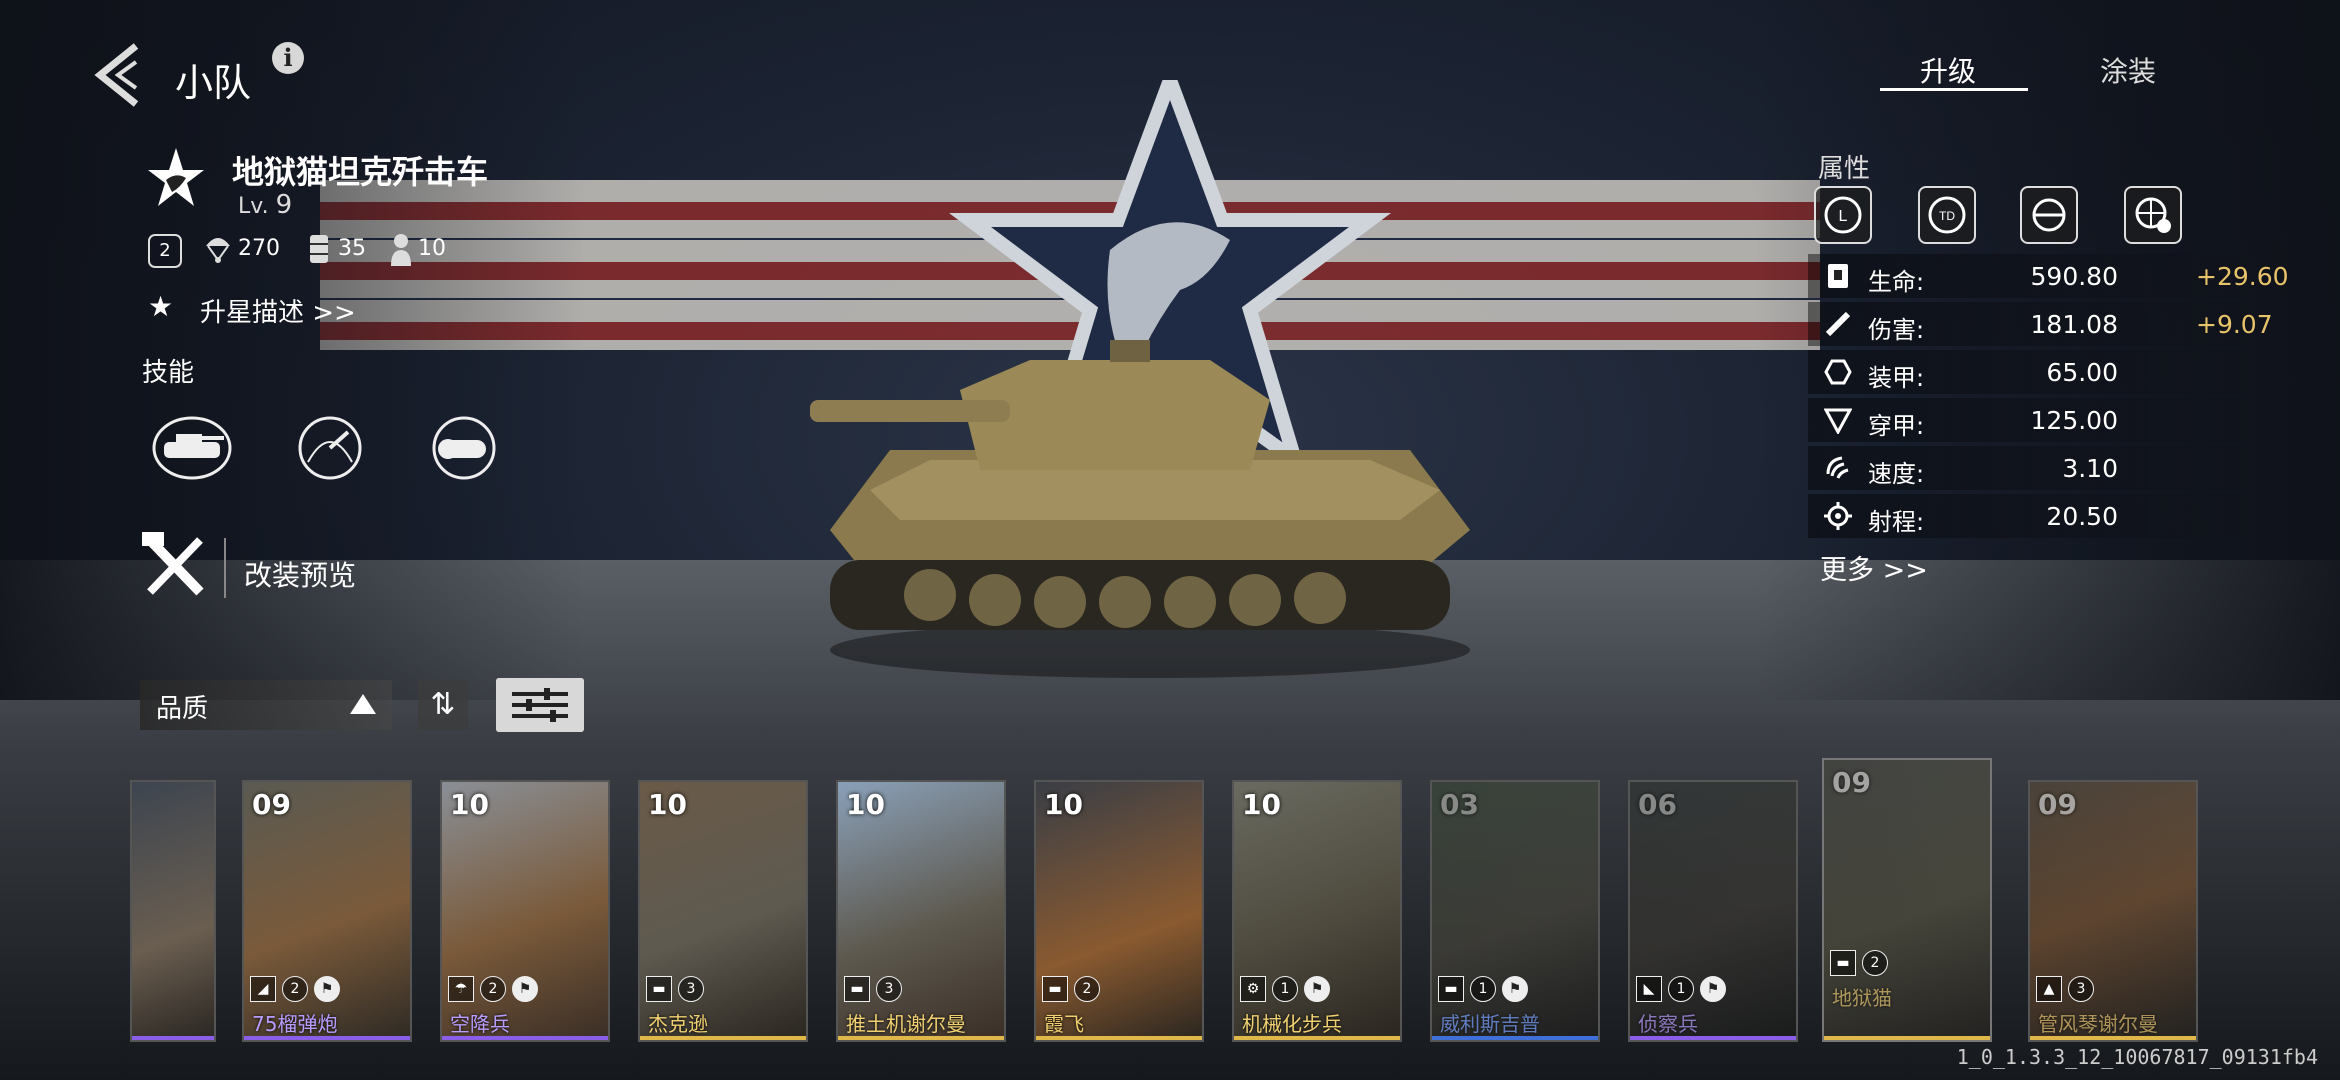 The height and width of the screenshot is (1080, 2340). Describe the element at coordinates (1907, 900) in the screenshot. I see `unit-card-selected: 09 ▬ 2 地狱猫` at that location.